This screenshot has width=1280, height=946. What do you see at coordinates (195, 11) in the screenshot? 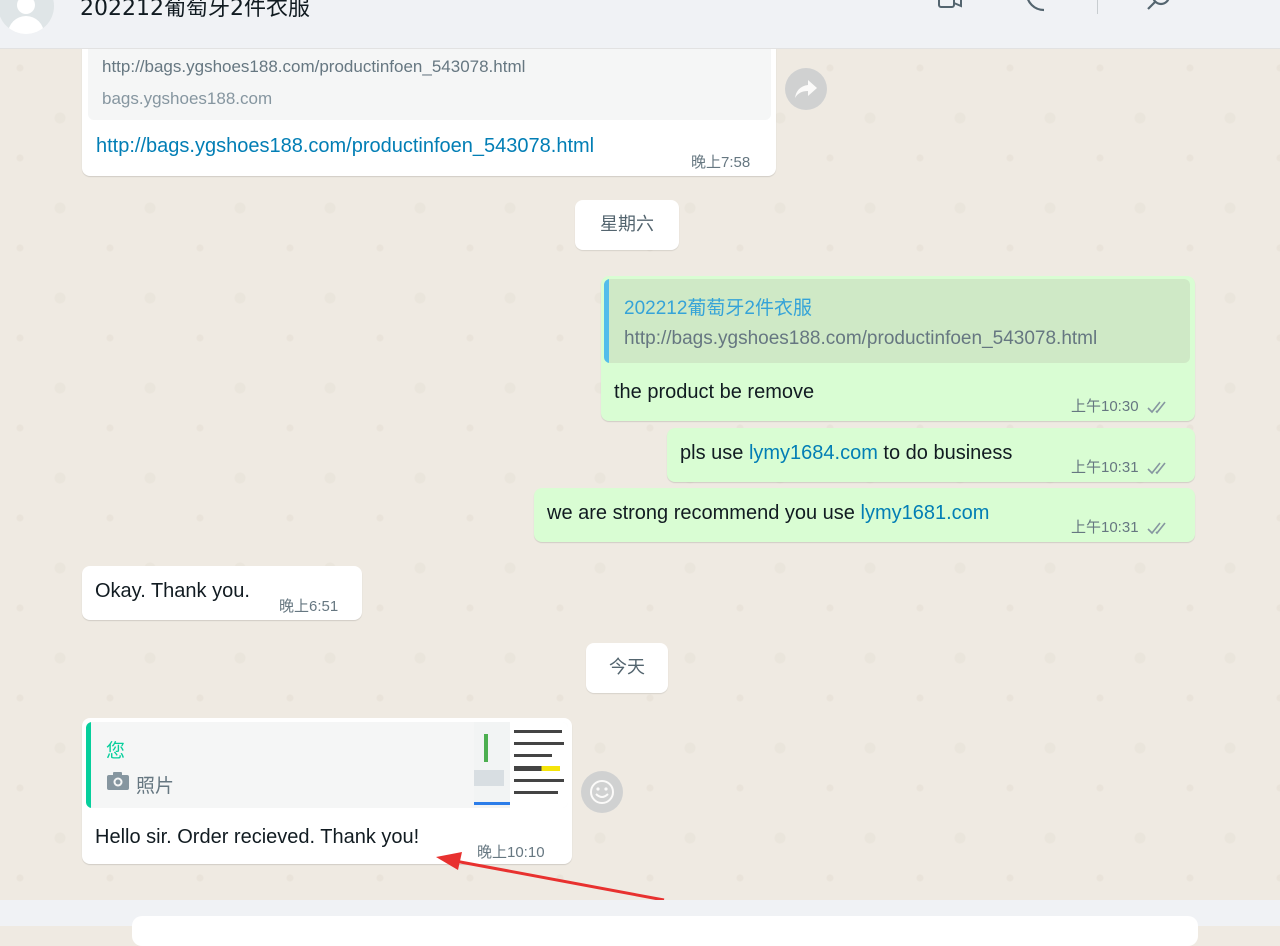
I see `chat-title: 202212葡萄牙2件衣服` at bounding box center [195, 11].